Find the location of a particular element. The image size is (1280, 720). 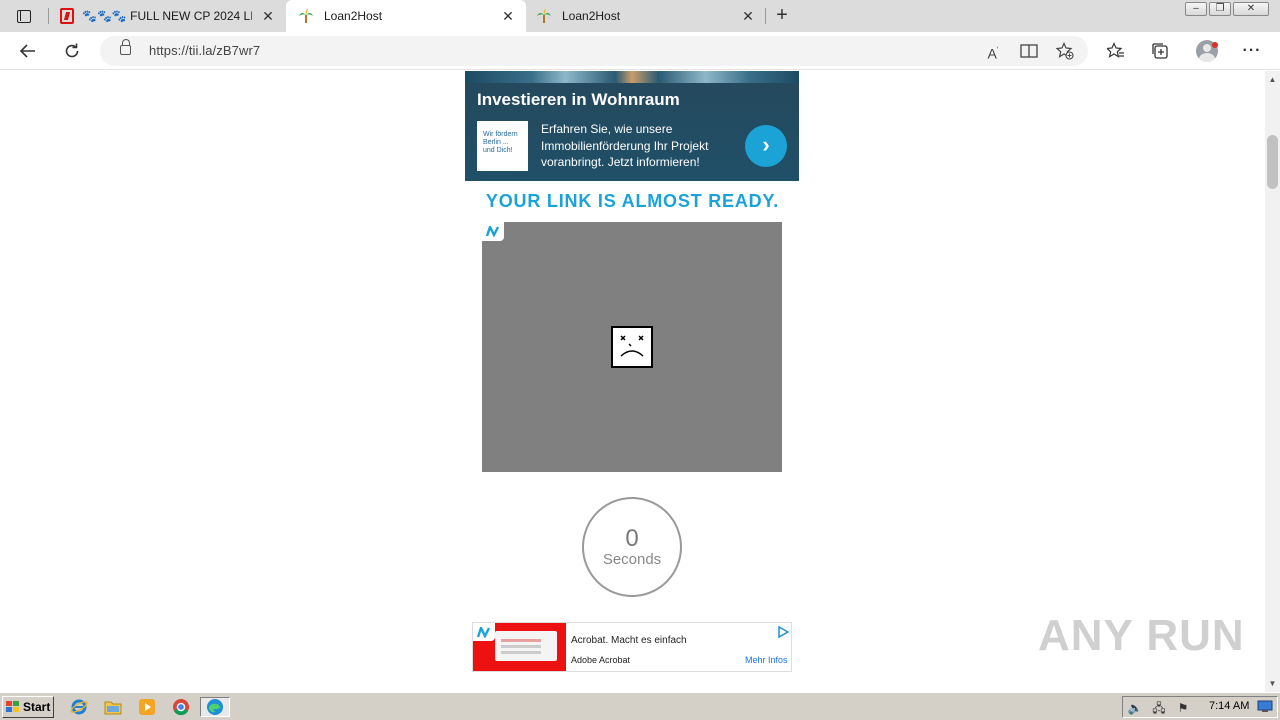

tab-actions-button is located at coordinates (24, 16).